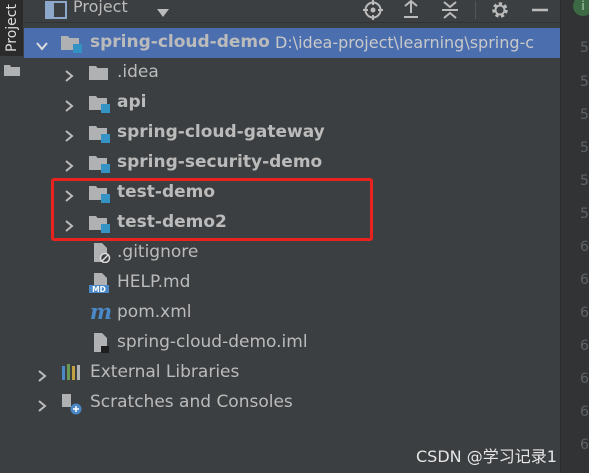 The width and height of the screenshot is (589, 473). What do you see at coordinates (411, 10) in the screenshot?
I see `expand-all-icon` at bounding box center [411, 10].